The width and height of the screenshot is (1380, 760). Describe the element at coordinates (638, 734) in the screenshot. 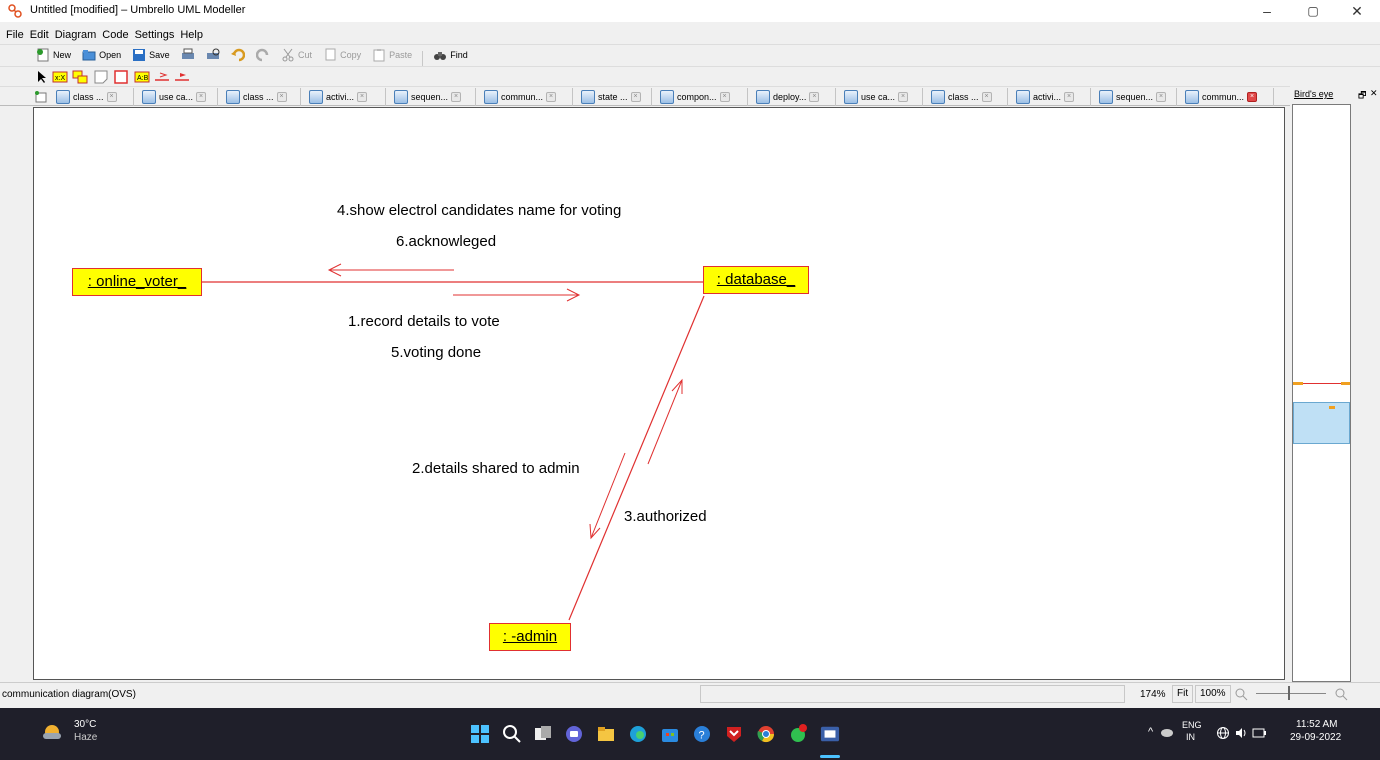

I see `edge-browser-icon` at that location.